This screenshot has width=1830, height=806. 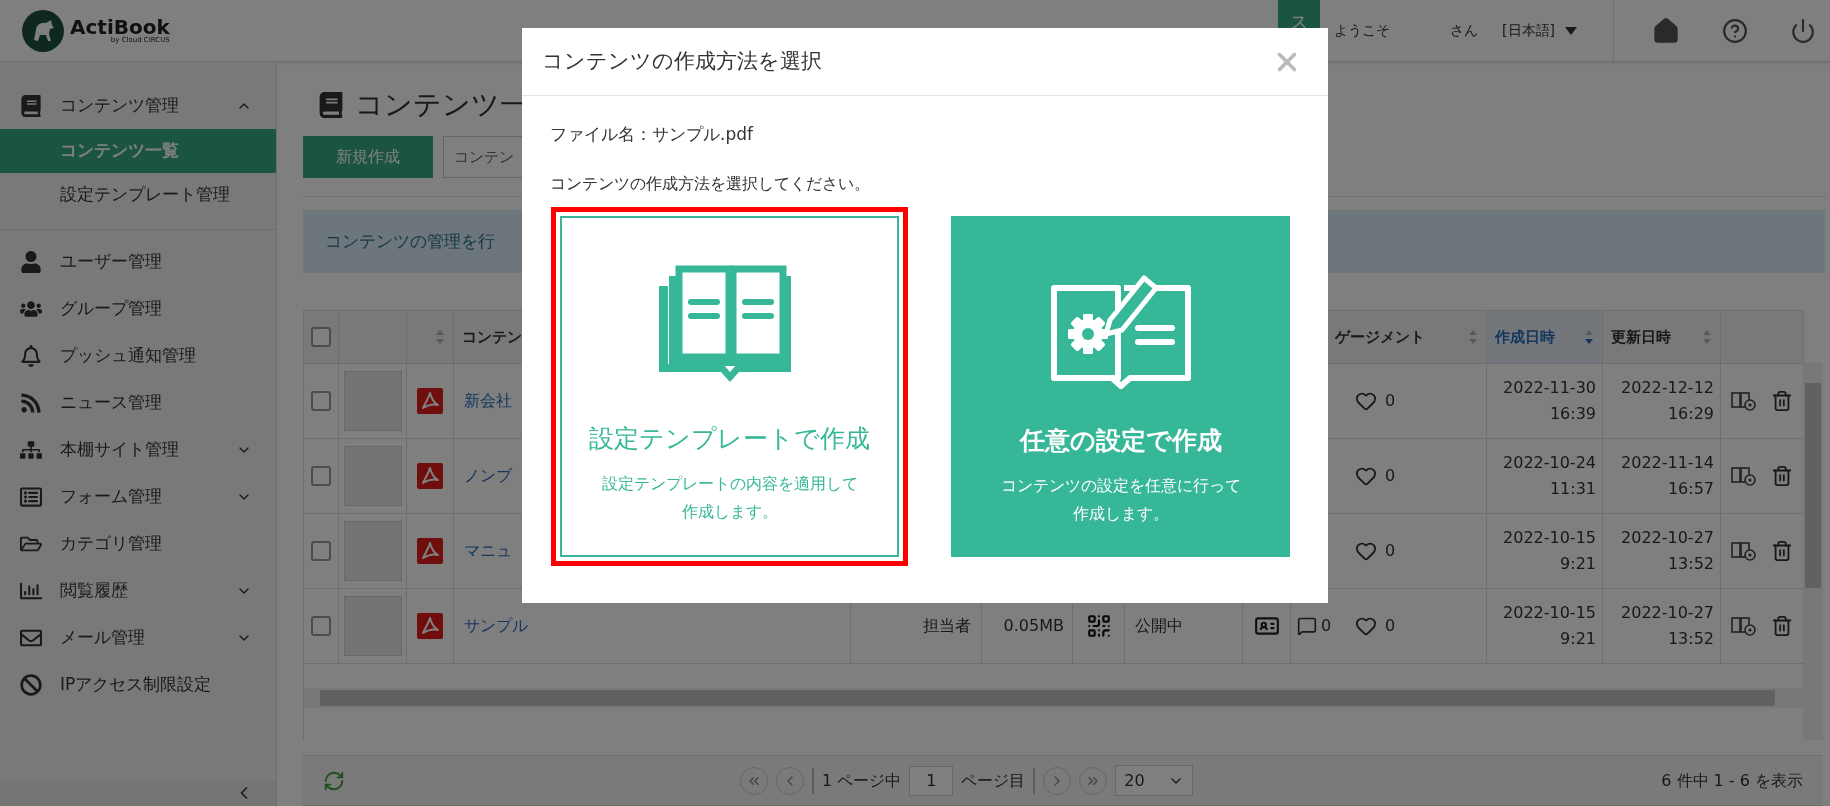 I want to click on instruction-text: コンテンツの作成方法を選択してください。, so click(x=710, y=184).